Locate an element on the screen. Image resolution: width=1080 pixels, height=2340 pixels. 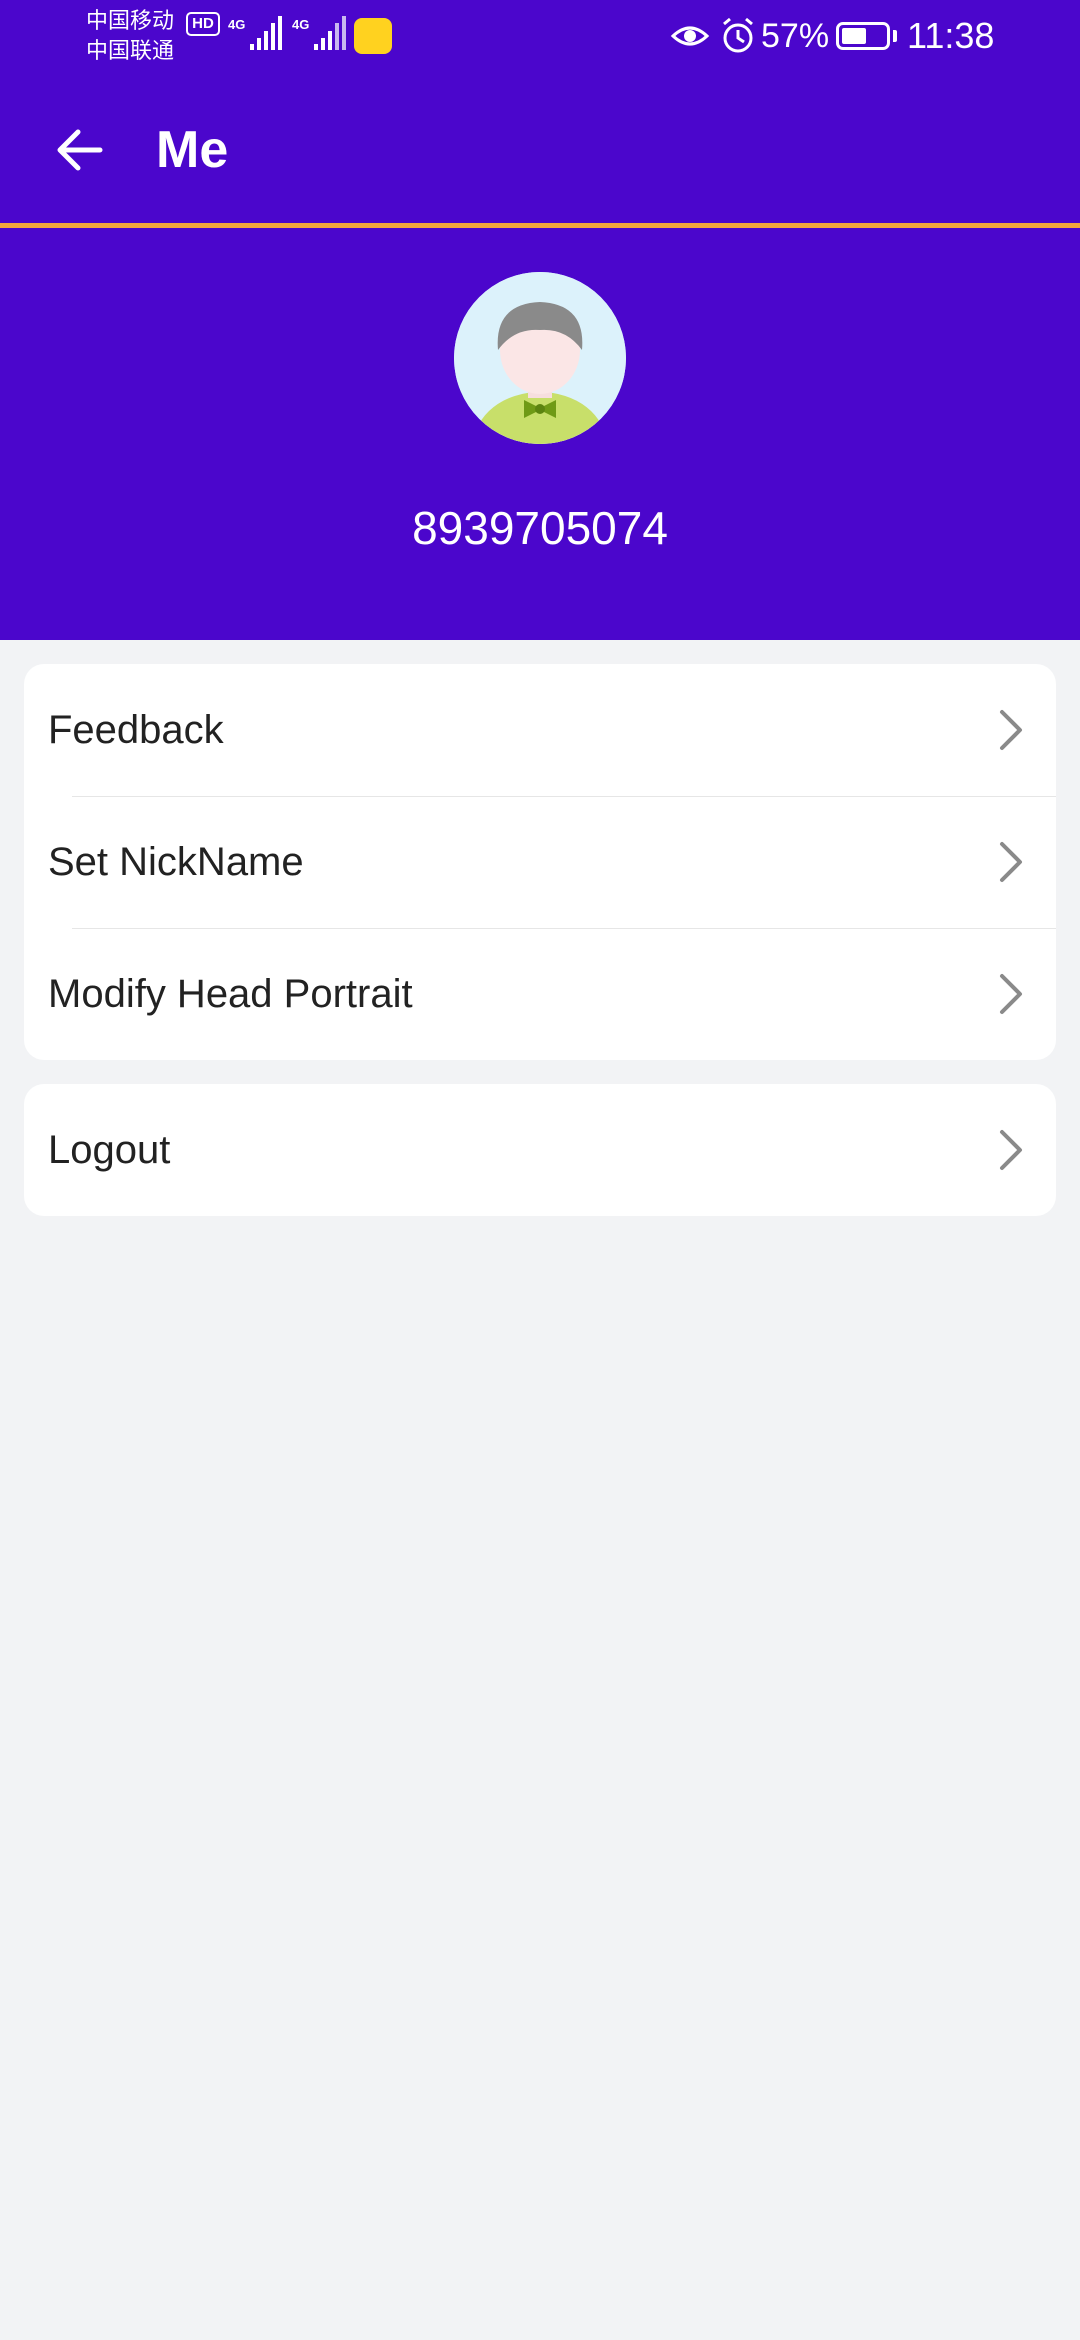
logout-card: Logout is located at coordinates (540, 1150).